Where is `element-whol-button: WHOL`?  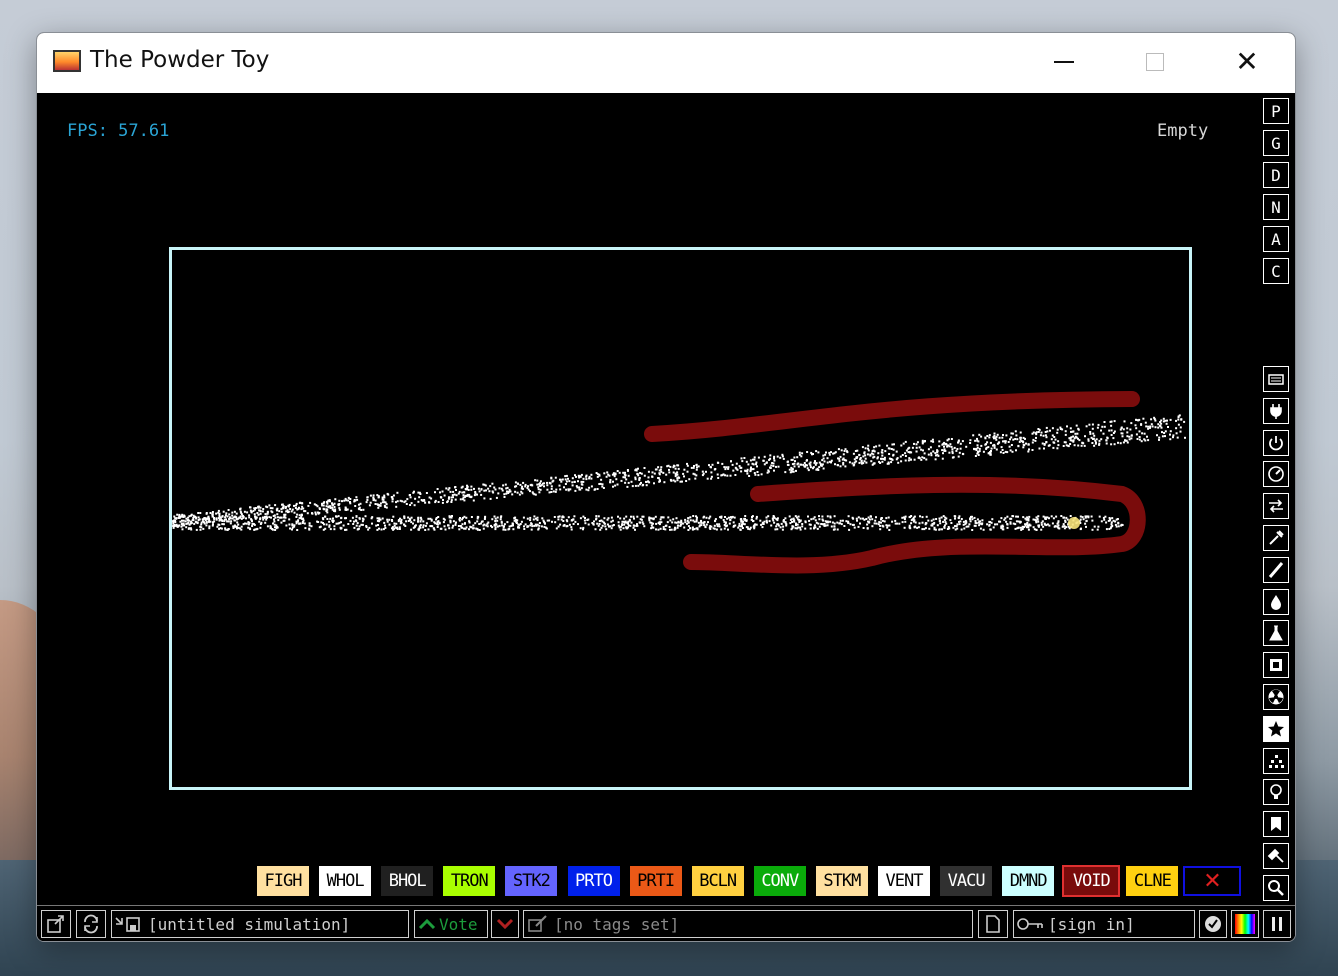 element-whol-button: WHOL is located at coordinates (345, 881).